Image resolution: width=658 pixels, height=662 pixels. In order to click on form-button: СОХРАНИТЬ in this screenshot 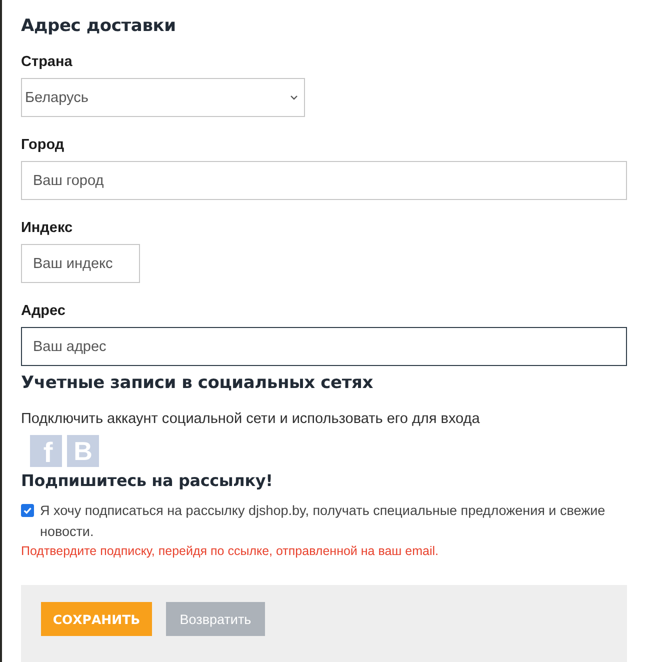, I will do `click(96, 619)`.